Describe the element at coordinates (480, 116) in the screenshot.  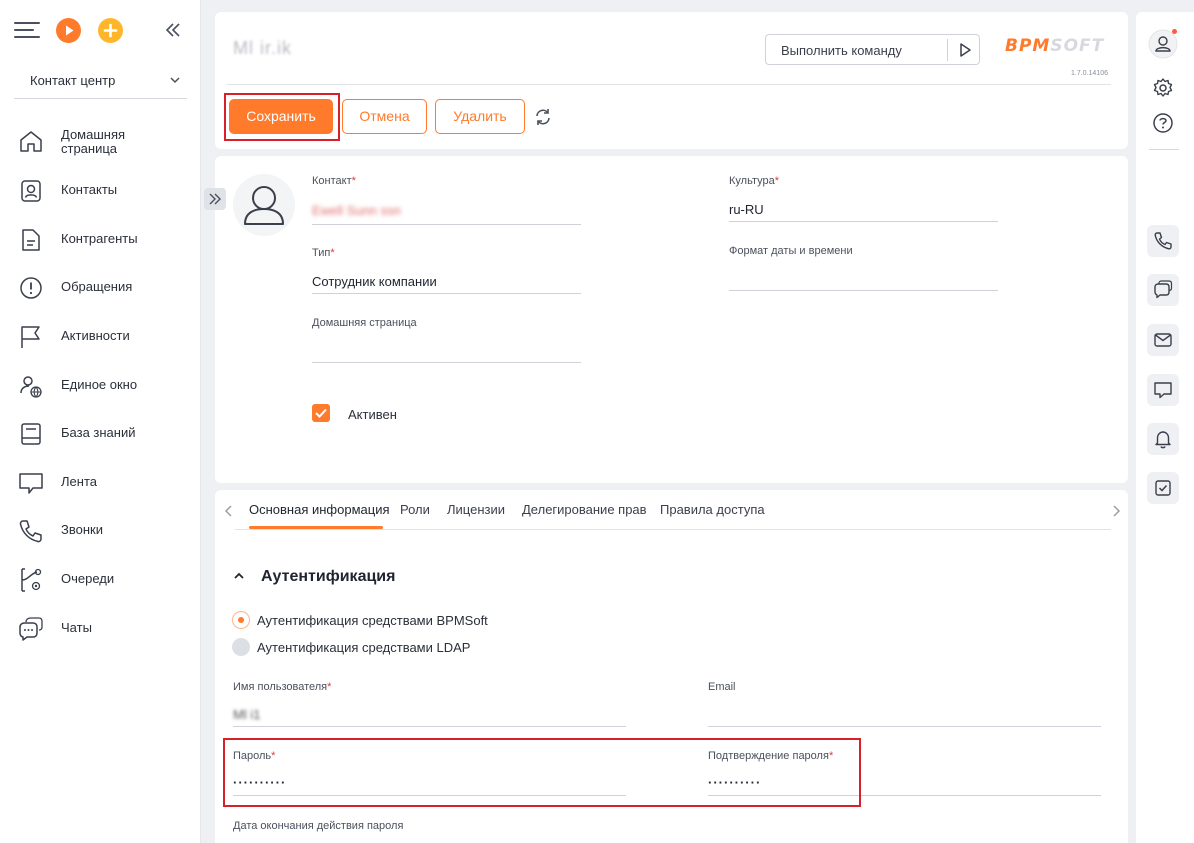
I see `delete-button: Удалить` at that location.